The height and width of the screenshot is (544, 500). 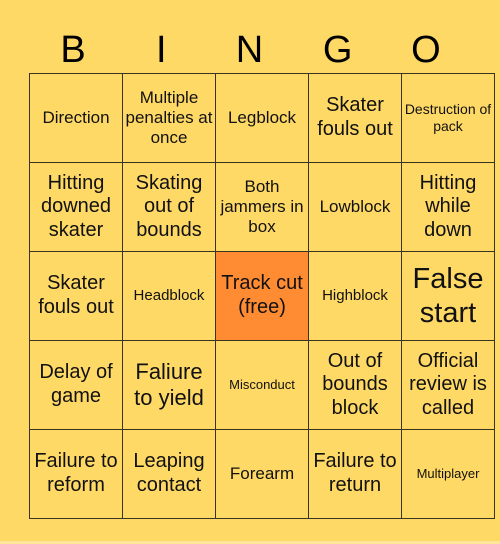 What do you see at coordinates (355, 296) in the screenshot?
I see `bingo-cell: Highblock` at bounding box center [355, 296].